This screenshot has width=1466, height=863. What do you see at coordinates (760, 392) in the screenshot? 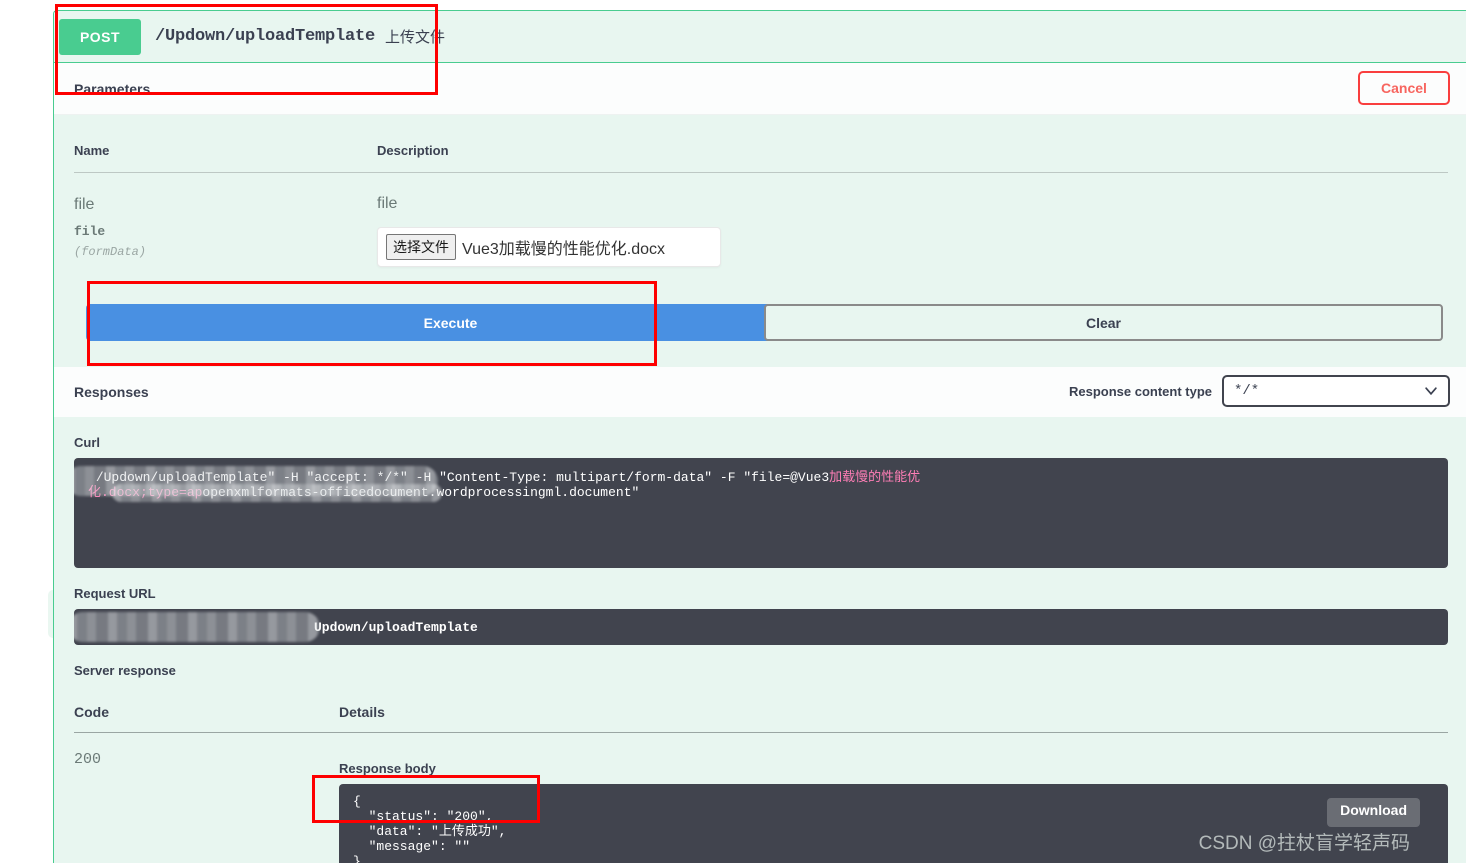
I see `responses-header-row: Responses Response content type */*` at bounding box center [760, 392].